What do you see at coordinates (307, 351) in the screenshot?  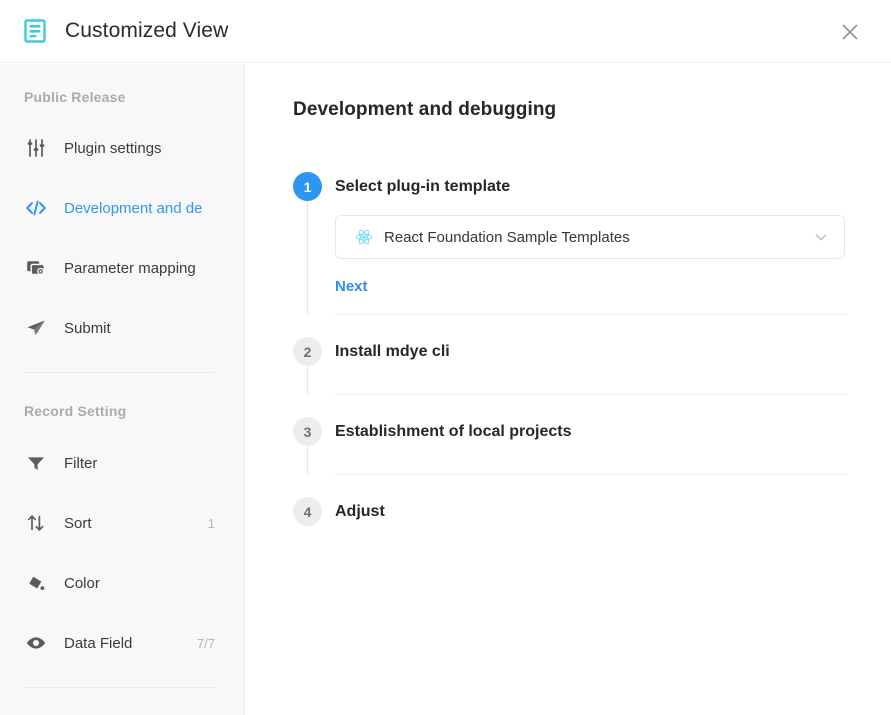 I see `step-number-badge: 2` at bounding box center [307, 351].